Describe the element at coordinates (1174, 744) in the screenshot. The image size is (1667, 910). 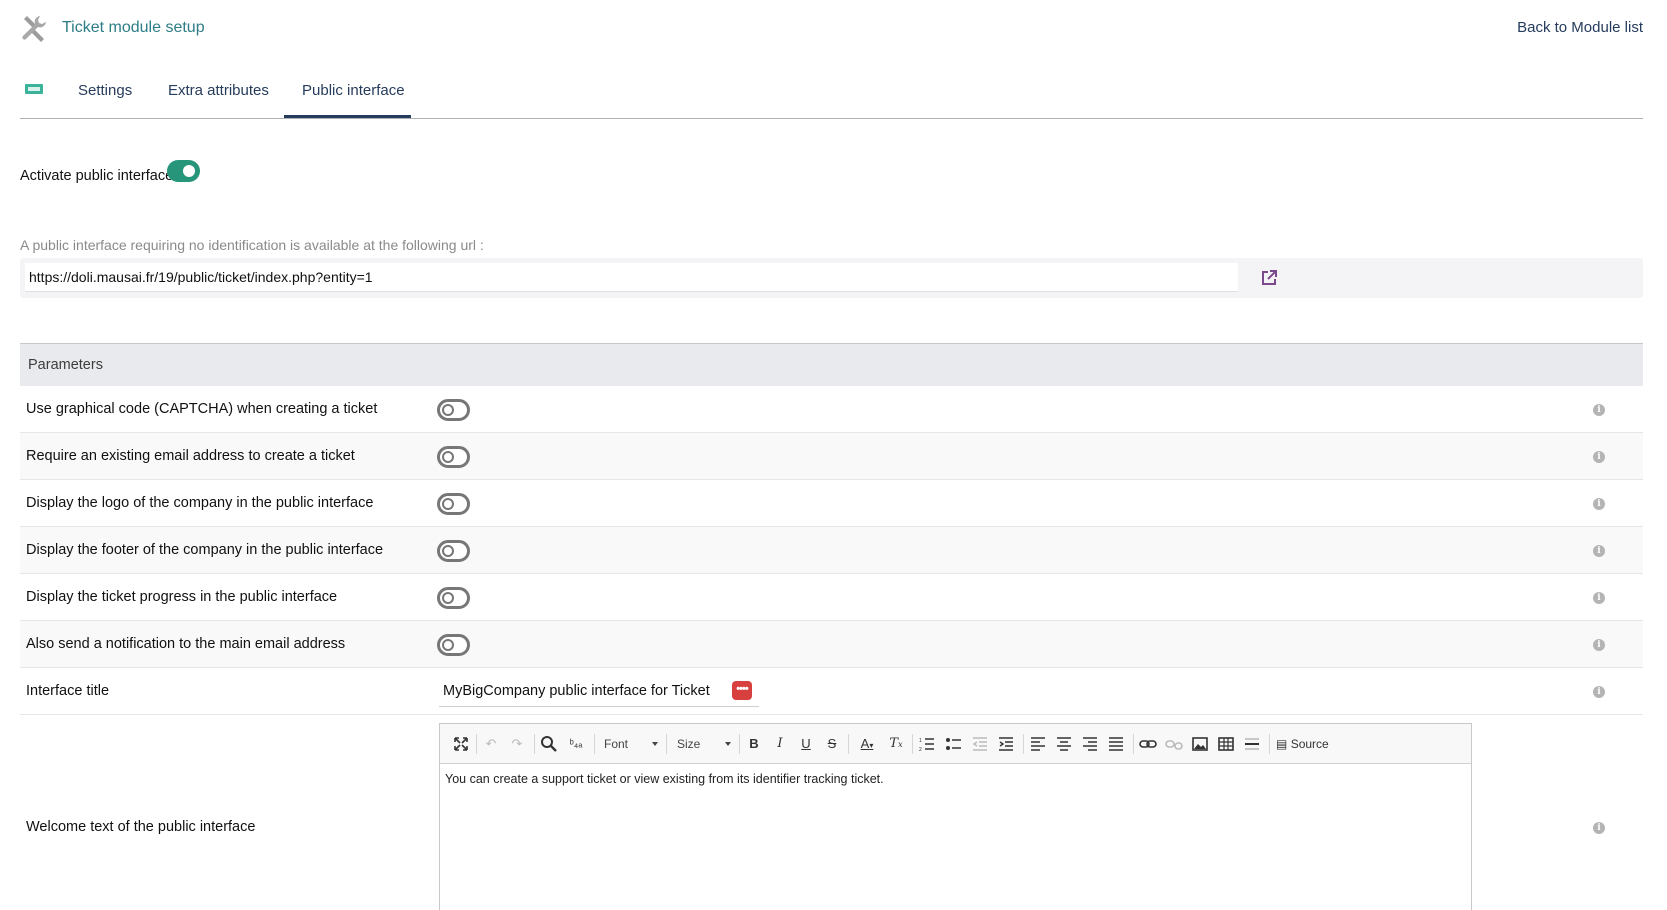
I see `unlink-icon` at that location.